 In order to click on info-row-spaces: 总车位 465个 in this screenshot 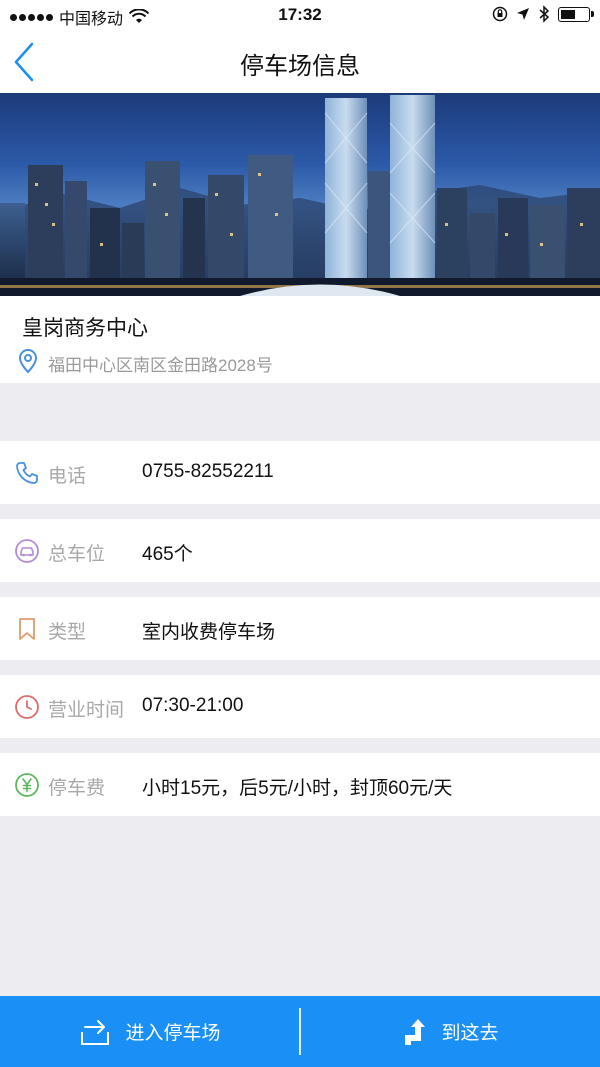, I will do `click(300, 550)`.